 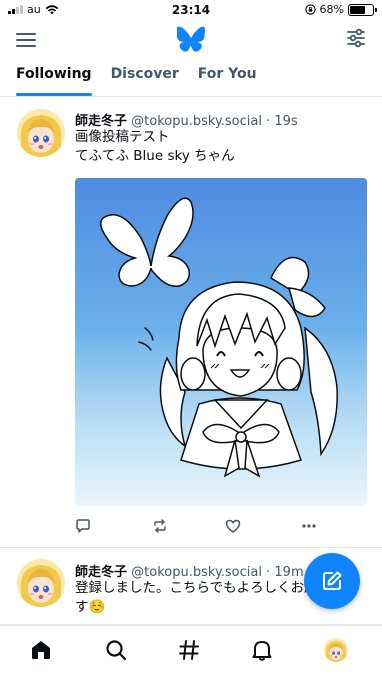 I want to click on compose-icon, so click(x=332, y=580).